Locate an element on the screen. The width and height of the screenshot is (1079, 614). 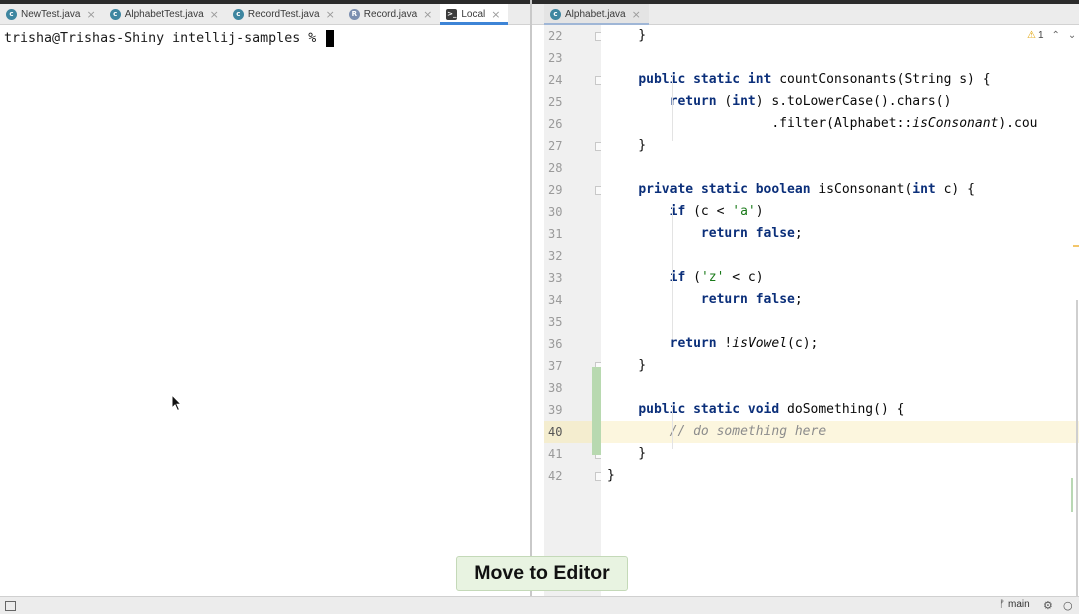
line-number: 31 is located at coordinates (563, 234).